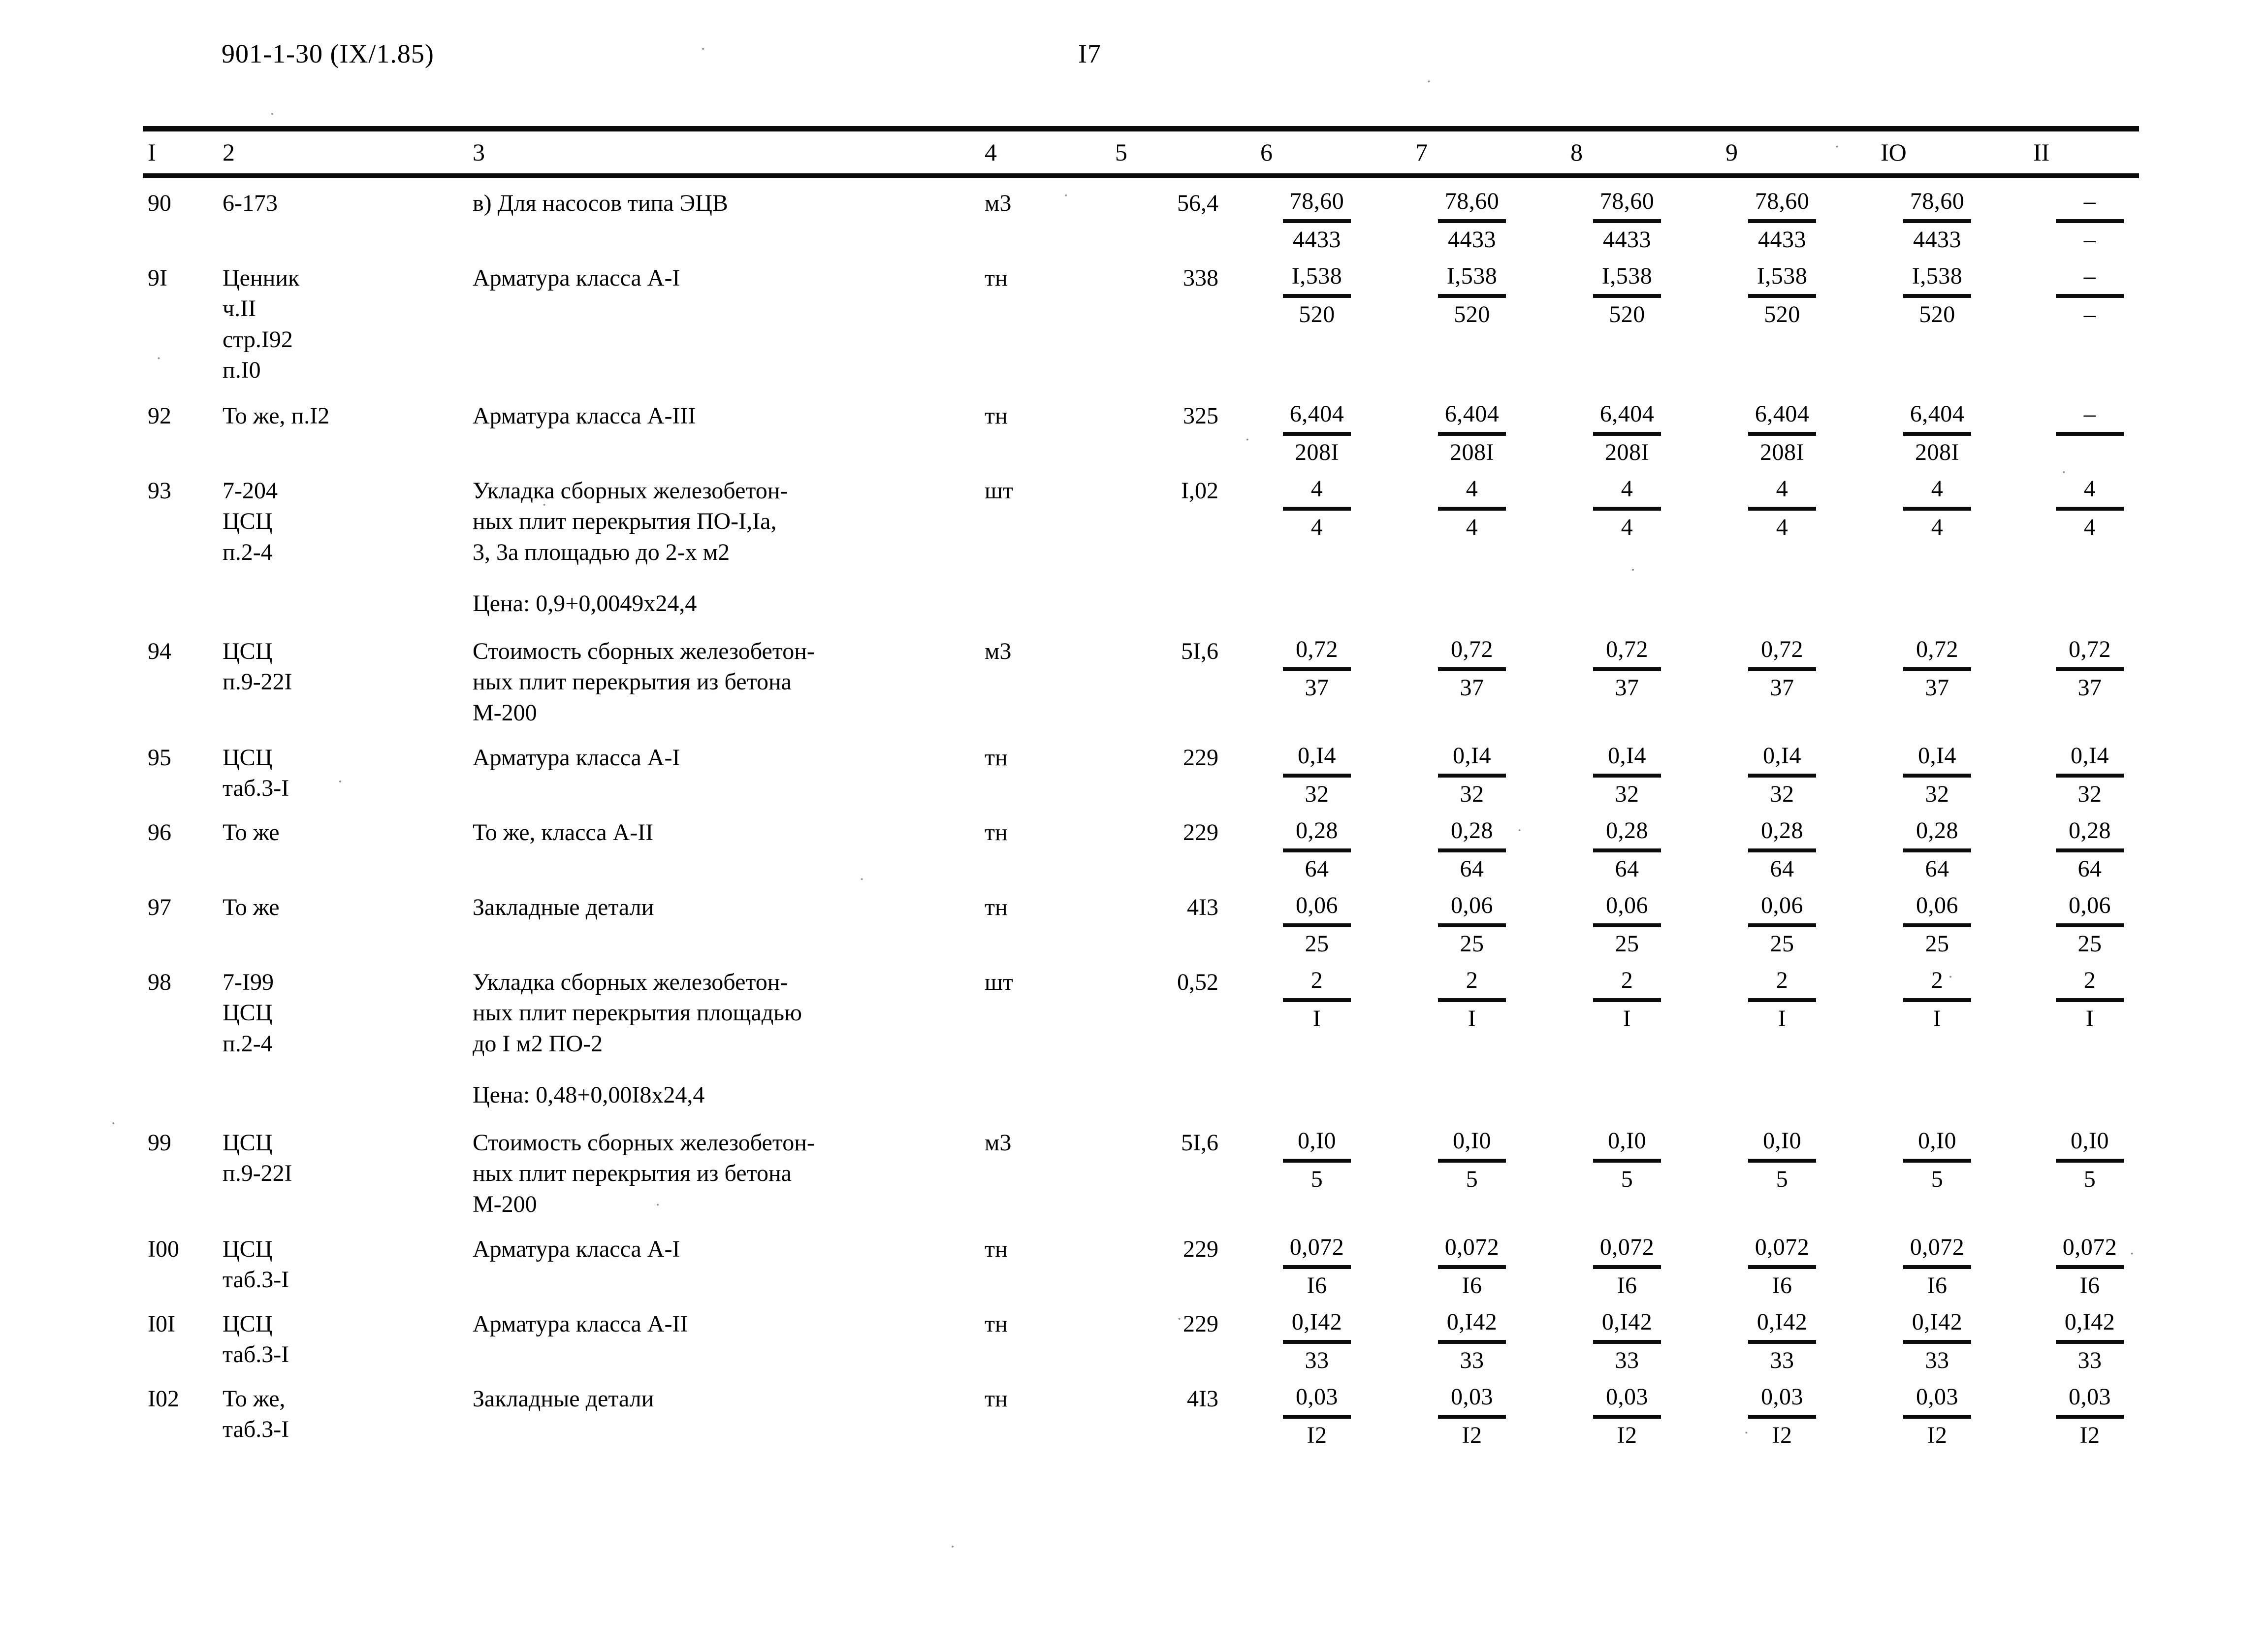 This screenshot has width=2268, height=1628. I want to click on price-cell-col-6: 0,I42 33, so click(1317, 1341).